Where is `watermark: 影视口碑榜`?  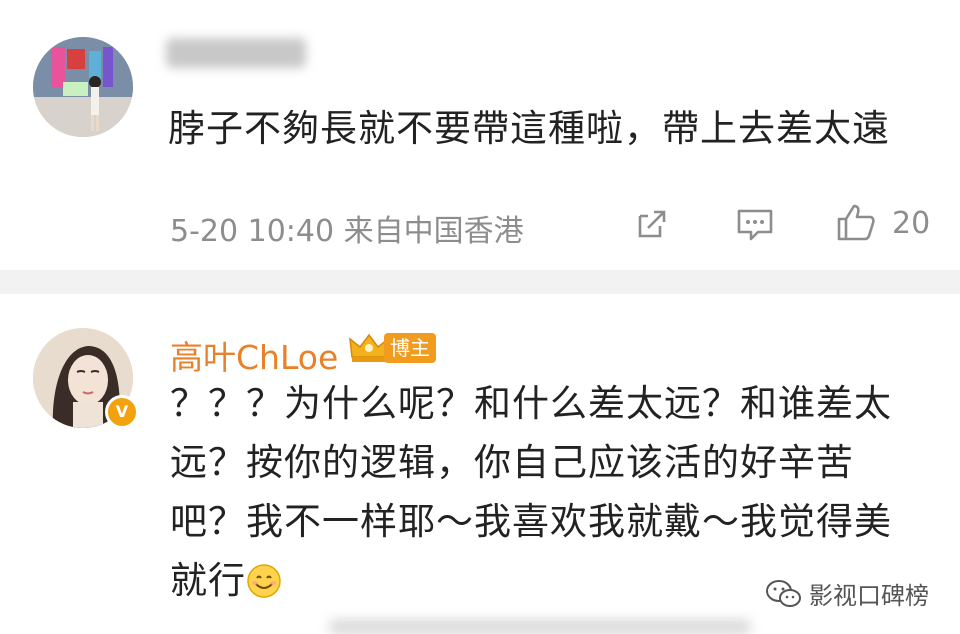 watermark: 影视口碑榜 is located at coordinates (847, 593).